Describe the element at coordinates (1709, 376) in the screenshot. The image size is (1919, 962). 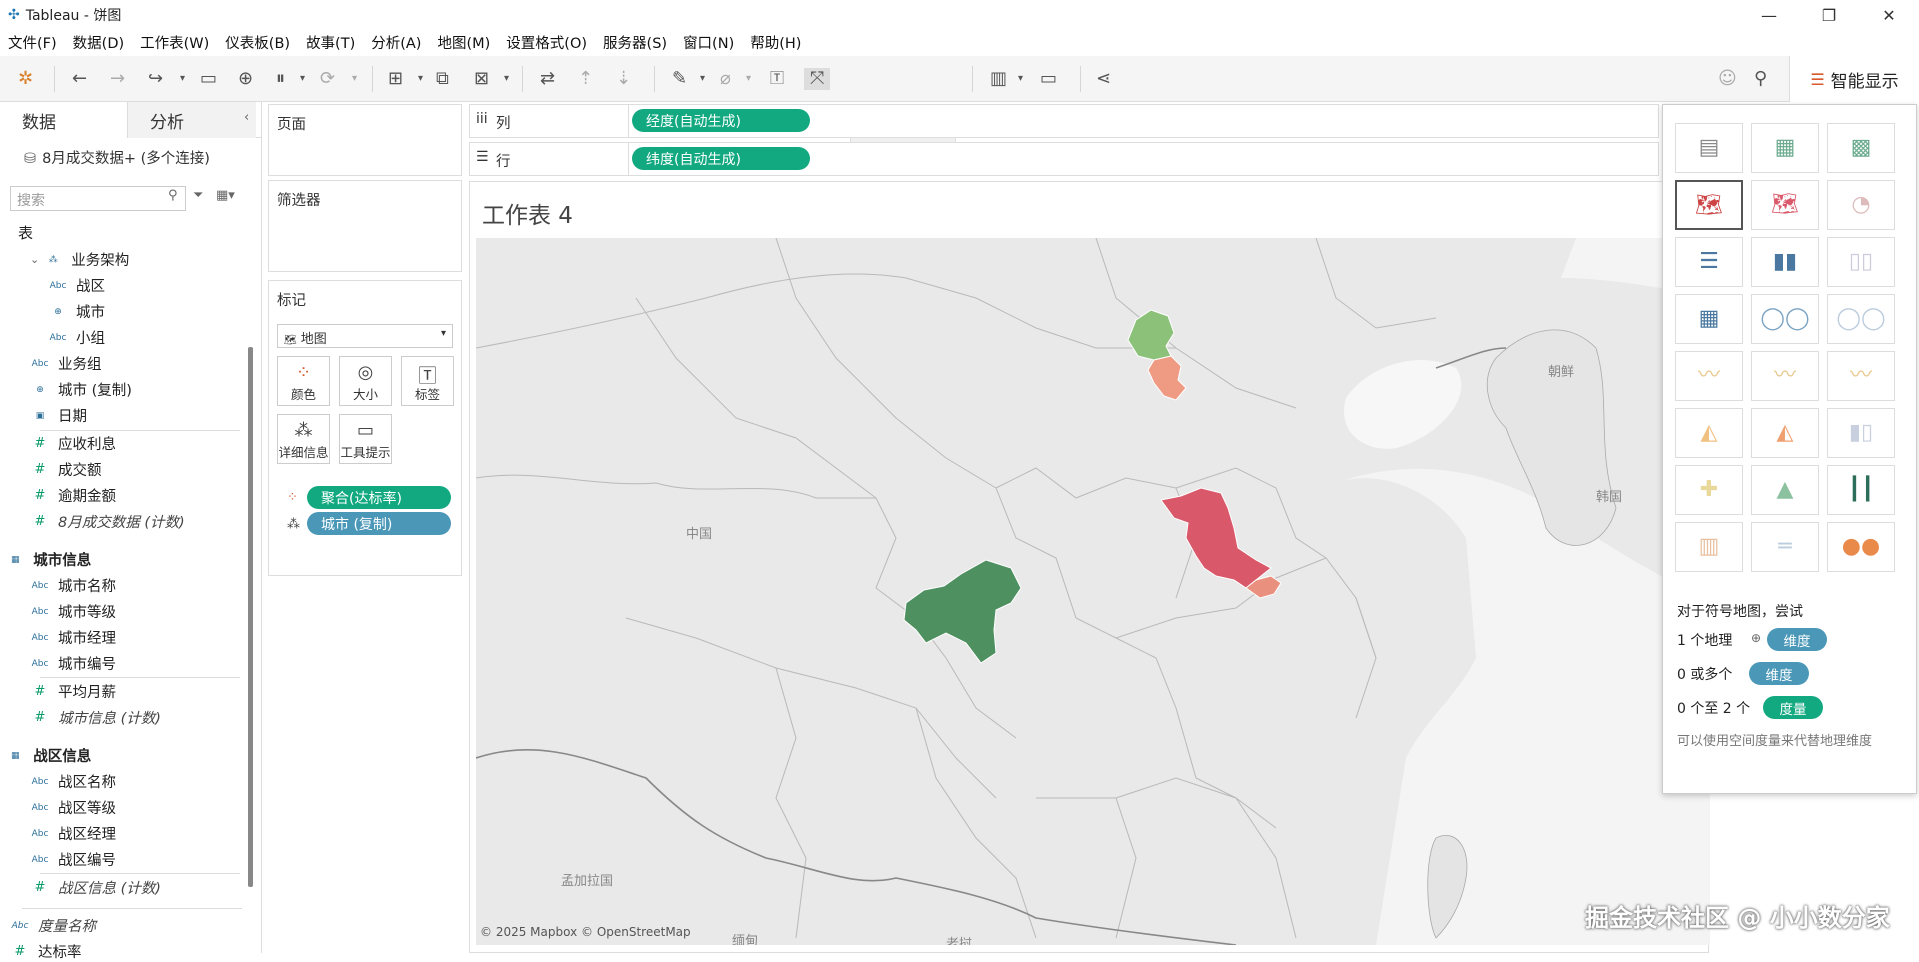
I see `chart-type-thumb-13: 〰` at that location.